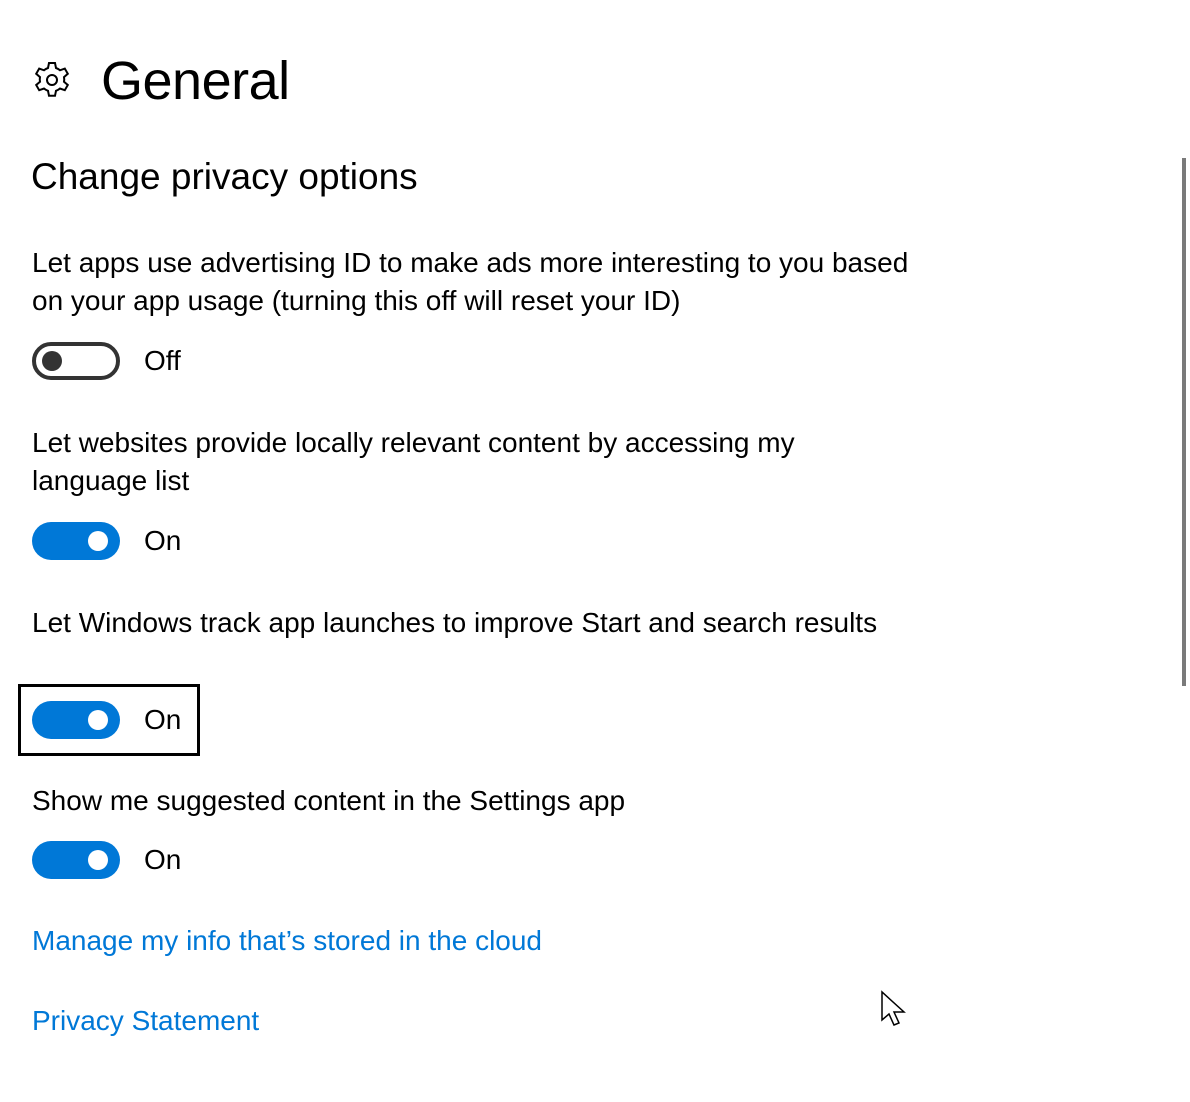 The width and height of the screenshot is (1190, 1102). What do you see at coordinates (76, 720) in the screenshot?
I see `track-app-launches-toggle` at bounding box center [76, 720].